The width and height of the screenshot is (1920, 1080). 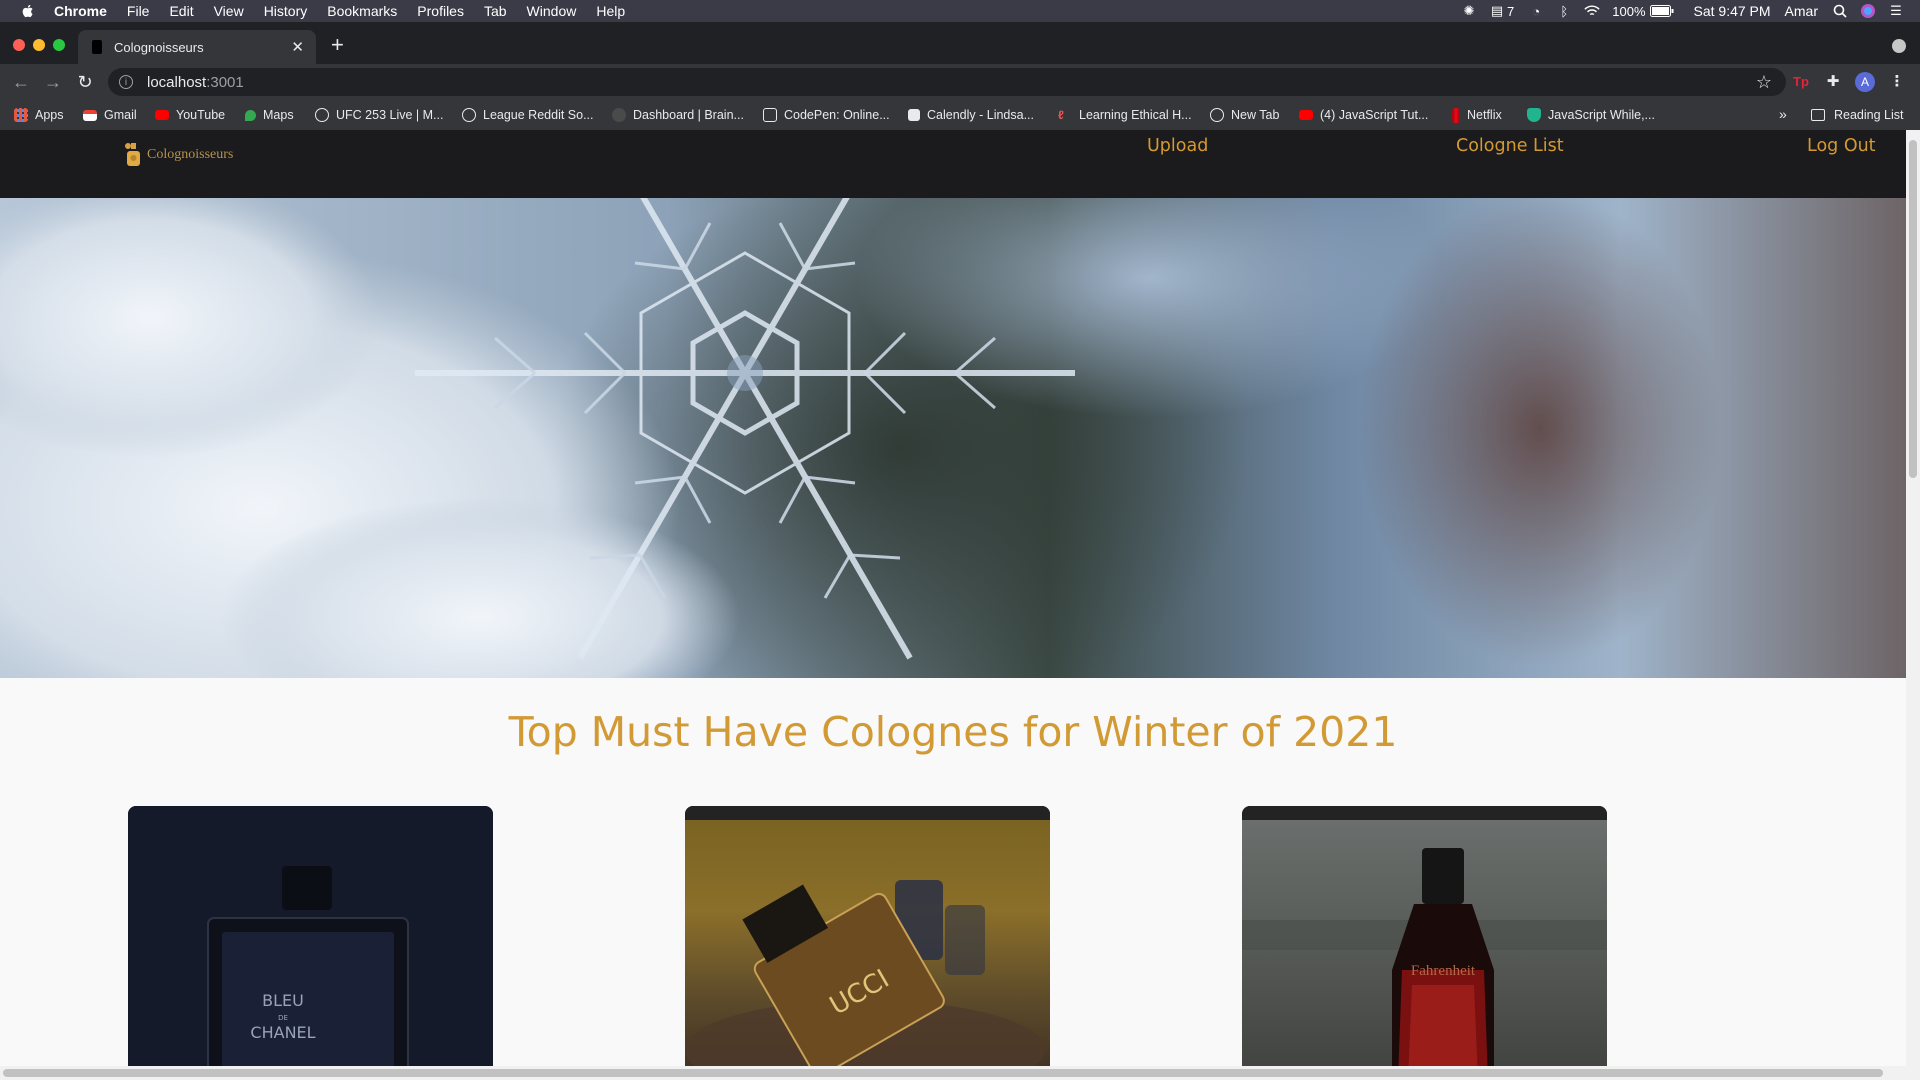 What do you see at coordinates (28, 11) in the screenshot?
I see `apple-logo-icon` at bounding box center [28, 11].